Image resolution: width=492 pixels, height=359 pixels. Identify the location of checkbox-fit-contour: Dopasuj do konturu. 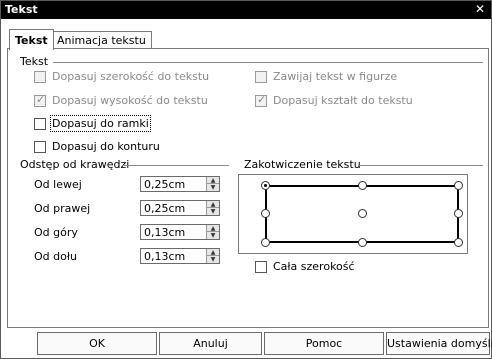
(97, 146).